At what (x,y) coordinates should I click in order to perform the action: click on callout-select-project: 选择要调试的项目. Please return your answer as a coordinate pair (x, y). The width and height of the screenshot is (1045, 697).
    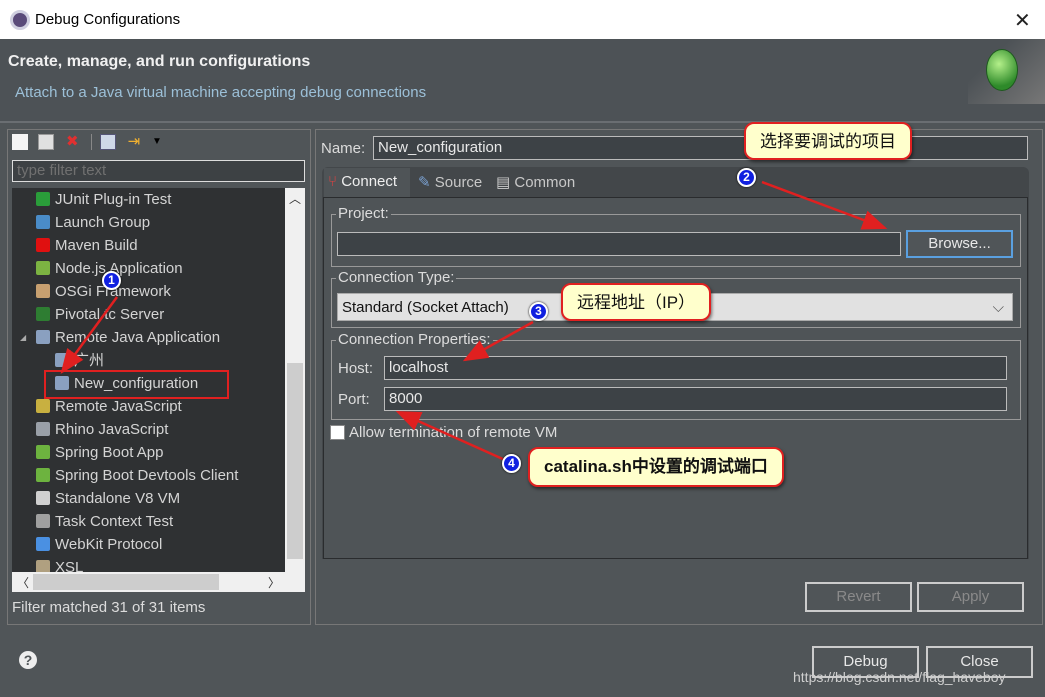
    Looking at the image, I should click on (828, 141).